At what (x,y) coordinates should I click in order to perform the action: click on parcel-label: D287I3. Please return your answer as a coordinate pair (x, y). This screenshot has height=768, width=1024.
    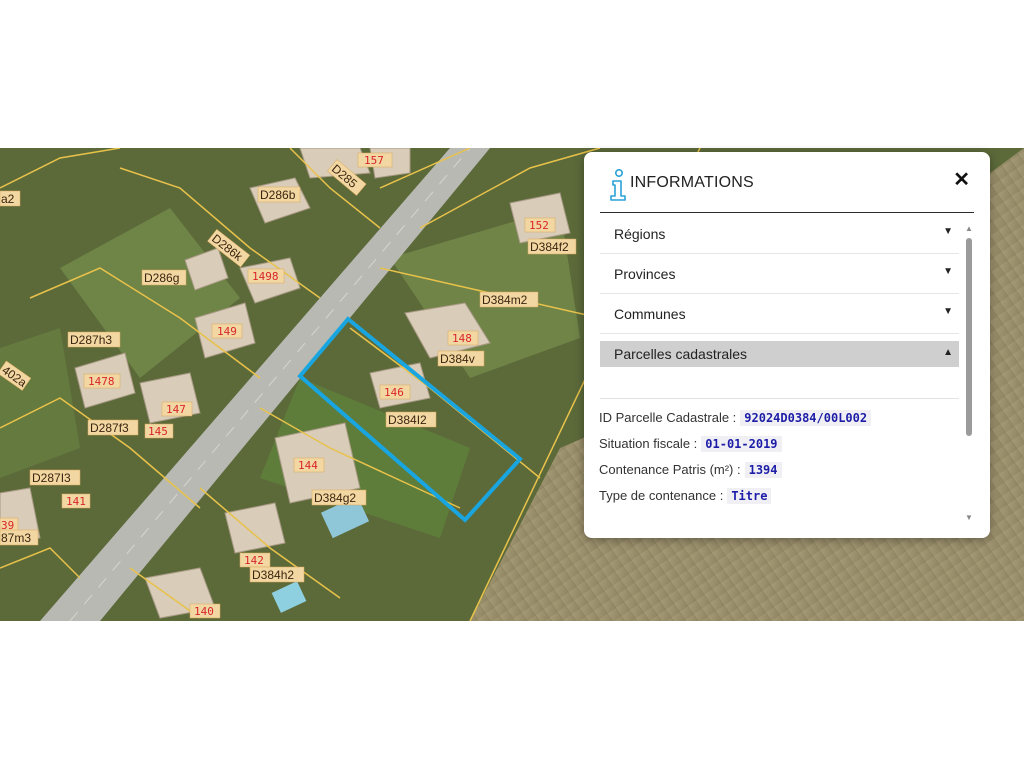
    Looking at the image, I should click on (51, 478).